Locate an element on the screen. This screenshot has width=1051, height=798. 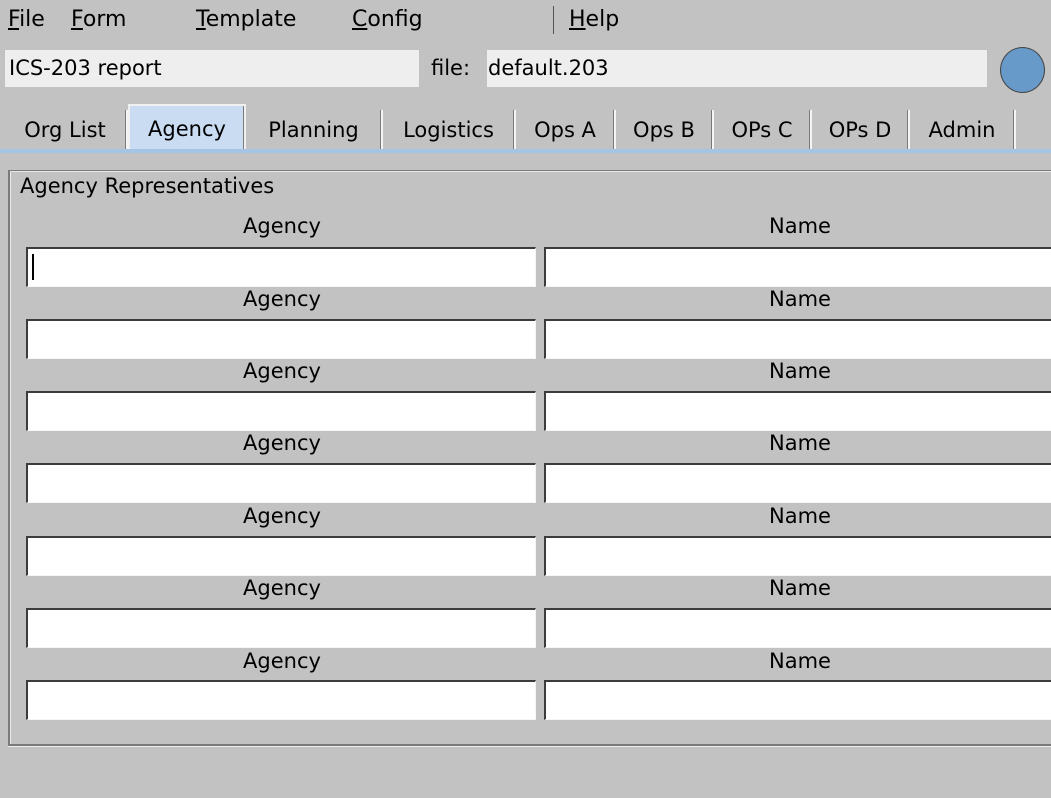
tab-ops-a: Ops A is located at coordinates (566, 130).